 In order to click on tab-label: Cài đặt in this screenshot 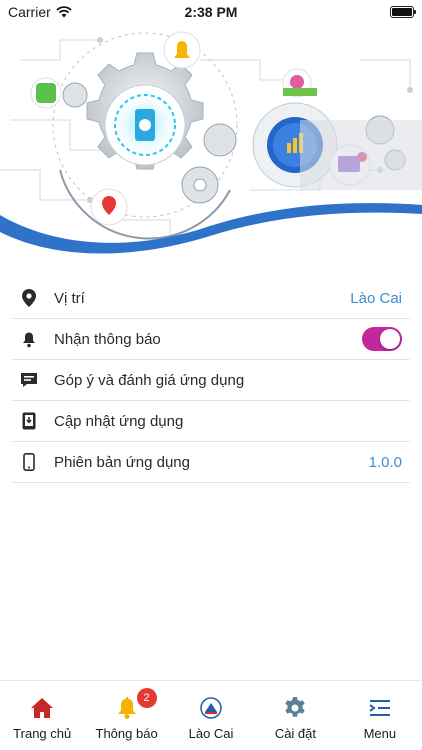, I will do `click(295, 733)`.